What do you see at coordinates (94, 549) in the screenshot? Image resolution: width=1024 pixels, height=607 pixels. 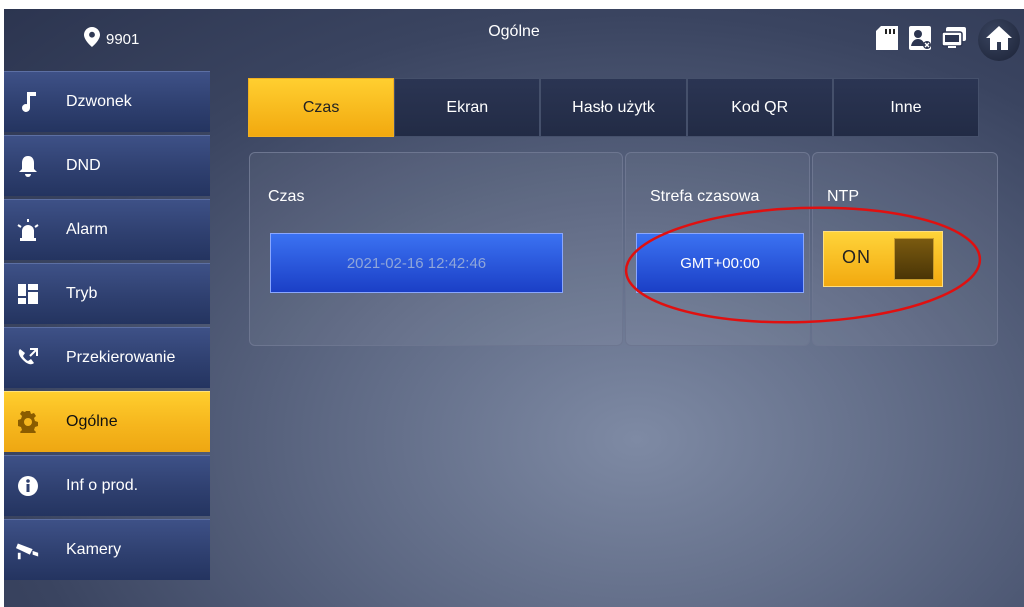 I see `sidebar-item-label: Kamery` at bounding box center [94, 549].